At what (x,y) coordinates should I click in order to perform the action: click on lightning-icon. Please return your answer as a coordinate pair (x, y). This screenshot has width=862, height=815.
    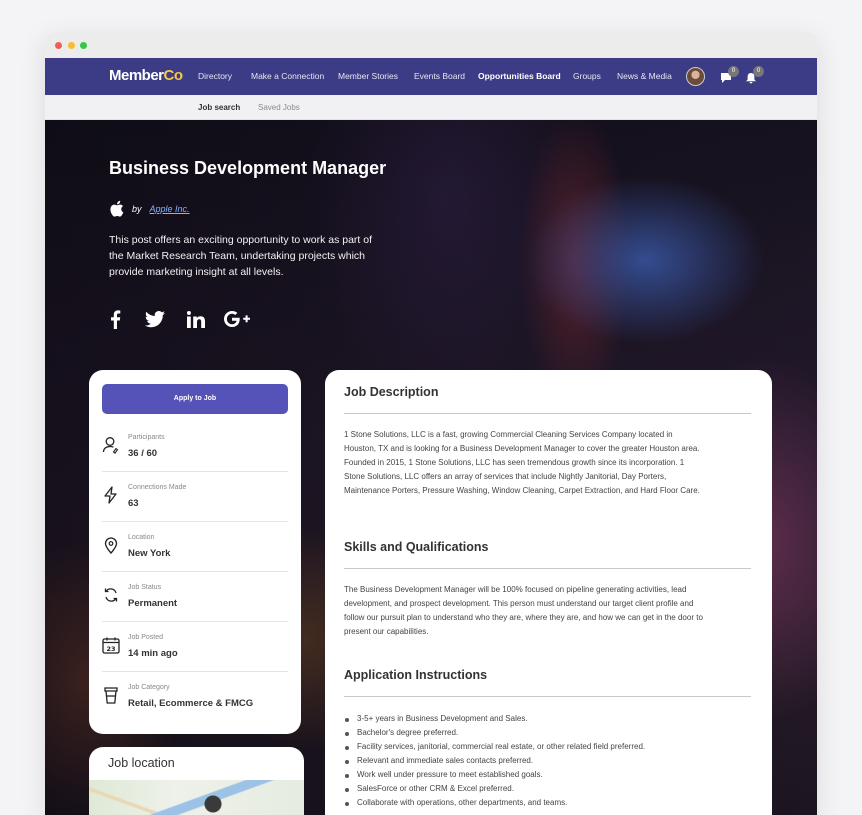
    Looking at the image, I should click on (110, 495).